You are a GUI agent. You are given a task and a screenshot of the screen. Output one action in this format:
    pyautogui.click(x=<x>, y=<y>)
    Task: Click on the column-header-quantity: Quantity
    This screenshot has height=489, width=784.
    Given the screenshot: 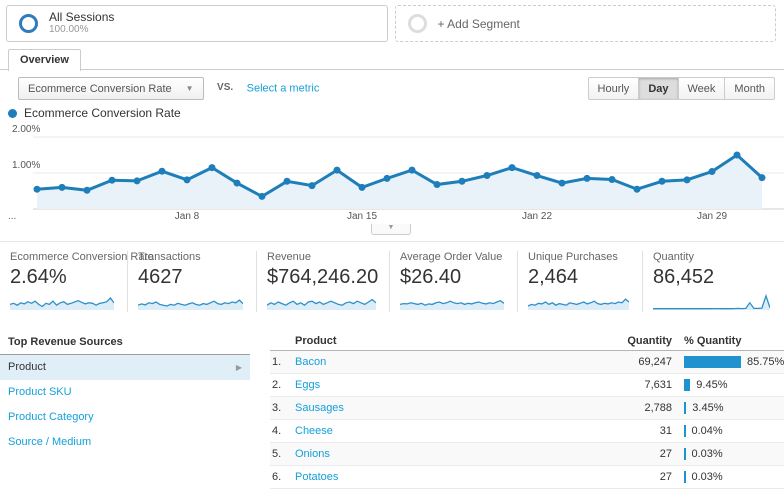 What is the action you would take?
    pyautogui.click(x=624, y=341)
    